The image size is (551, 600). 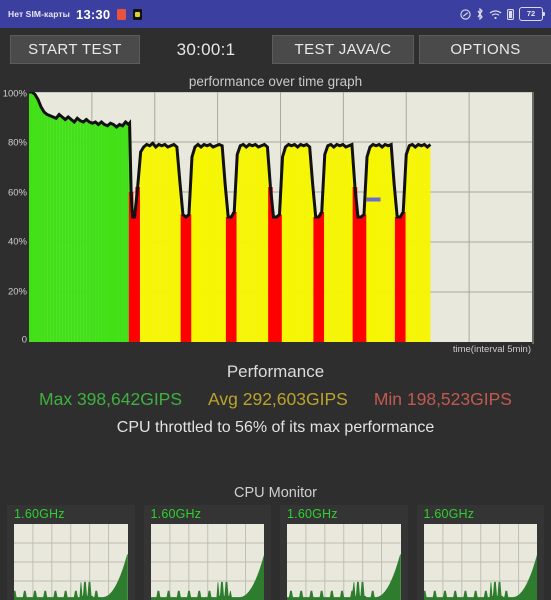 I want to click on app-icon-red, so click(x=122, y=14).